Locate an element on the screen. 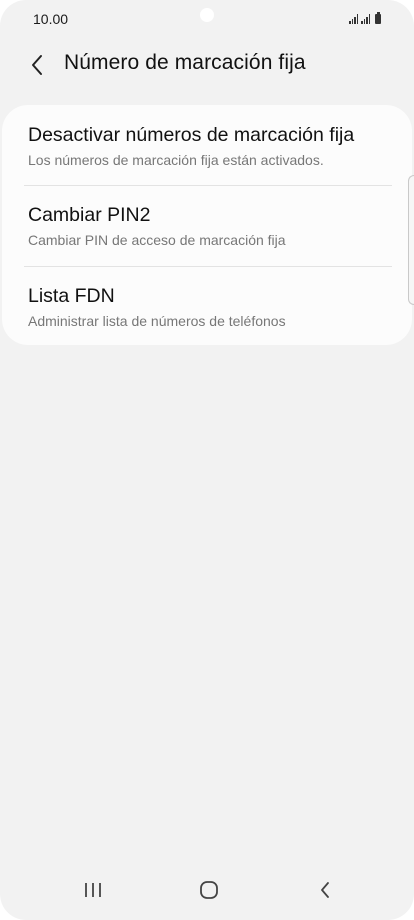 The width and height of the screenshot is (414, 920). recents-icon is located at coordinates (93, 890).